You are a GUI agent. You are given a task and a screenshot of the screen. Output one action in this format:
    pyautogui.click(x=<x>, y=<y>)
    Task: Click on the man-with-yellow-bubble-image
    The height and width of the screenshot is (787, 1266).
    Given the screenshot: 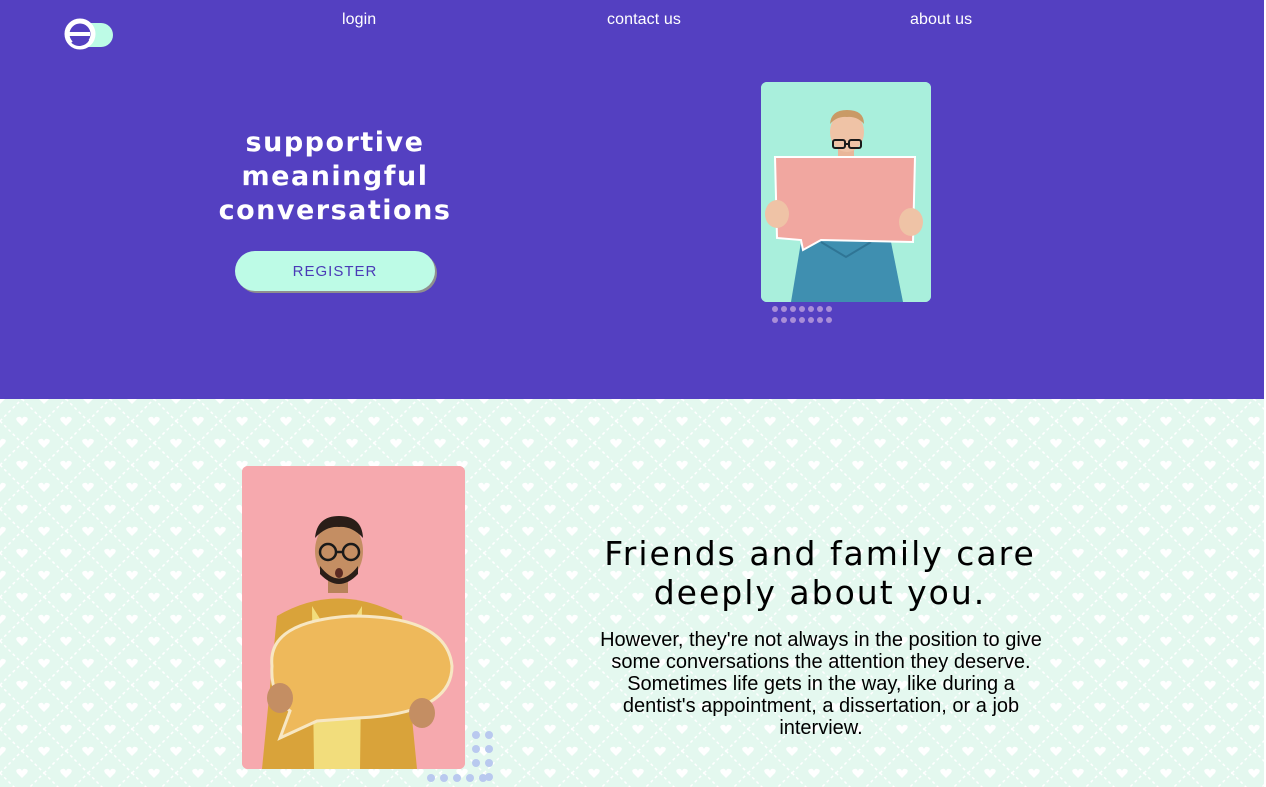 What is the action you would take?
    pyautogui.click(x=353, y=617)
    